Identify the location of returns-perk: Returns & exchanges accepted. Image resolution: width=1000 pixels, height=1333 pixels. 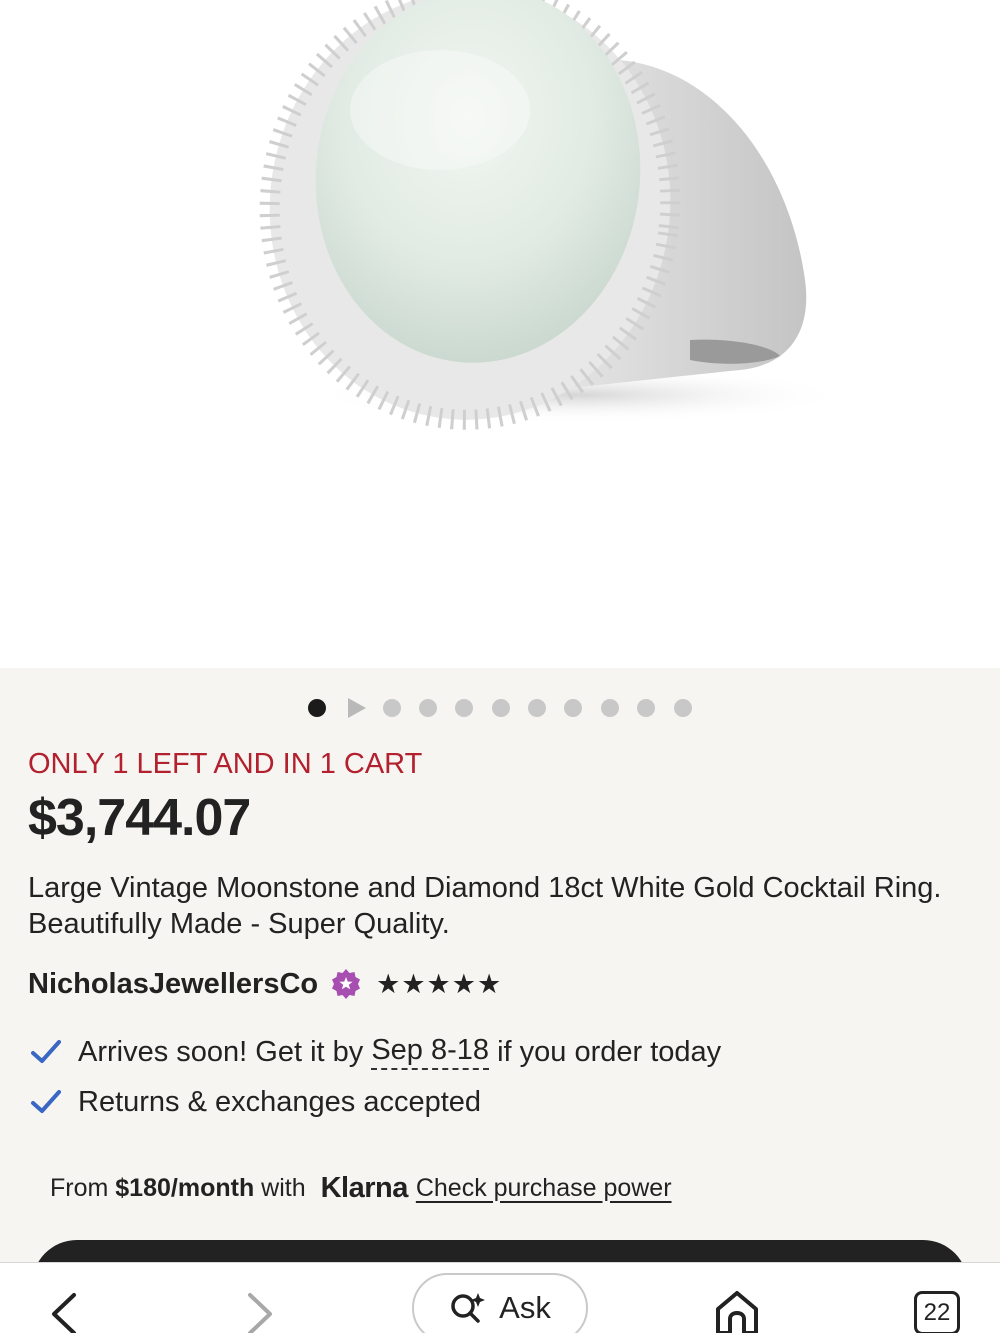
(254, 1102).